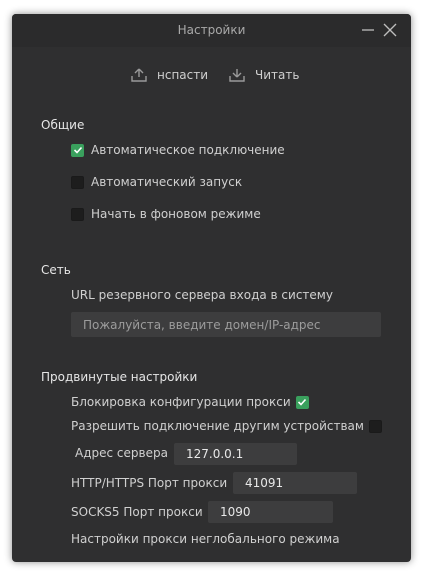  Describe the element at coordinates (217, 426) in the screenshot. I see `allow-other-devices-label: Разрешить подключение другим устройствам` at that location.